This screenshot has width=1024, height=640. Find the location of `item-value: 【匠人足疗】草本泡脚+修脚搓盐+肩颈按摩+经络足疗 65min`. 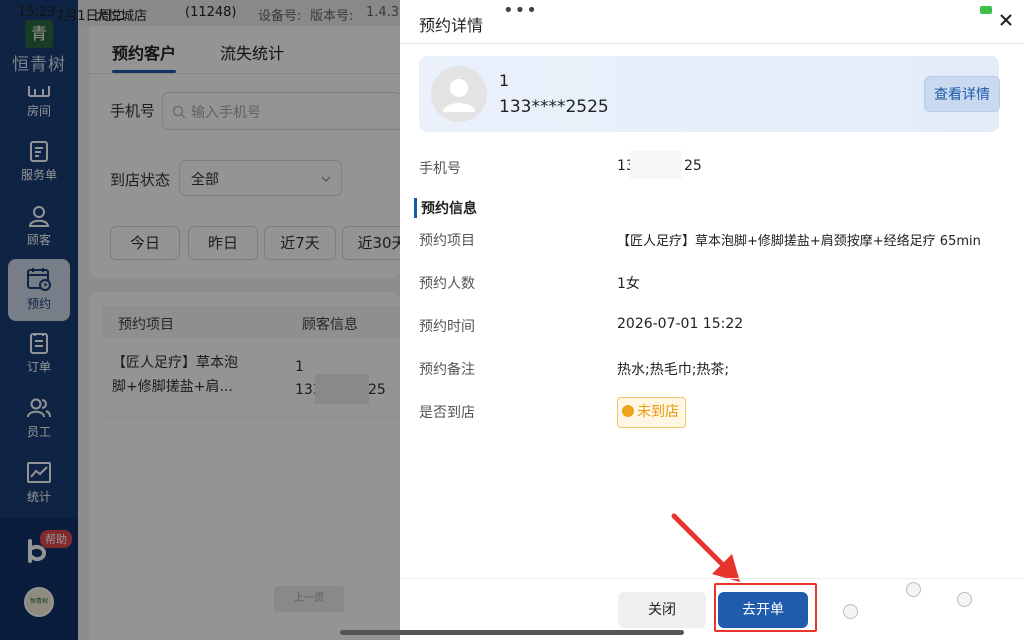

item-value: 【匠人足疗】草本泡脚+修脚搓盐+肩颈按摩+经络足疗 65min is located at coordinates (799, 241).